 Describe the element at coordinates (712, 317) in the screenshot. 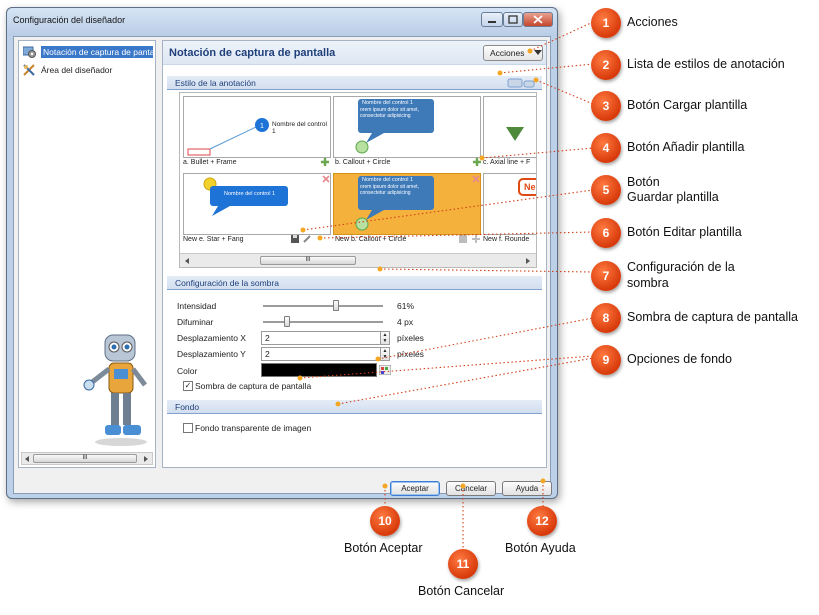

I see `callout-label-8: Sombra de captura de pantalla` at that location.